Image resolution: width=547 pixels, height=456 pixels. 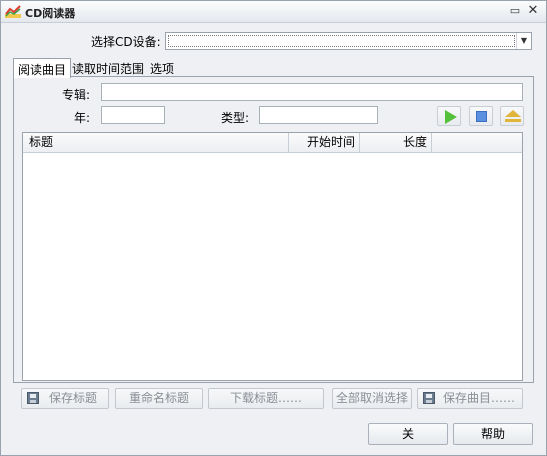 I want to click on deselect-all-button: 全部取消选择, so click(x=372, y=398).